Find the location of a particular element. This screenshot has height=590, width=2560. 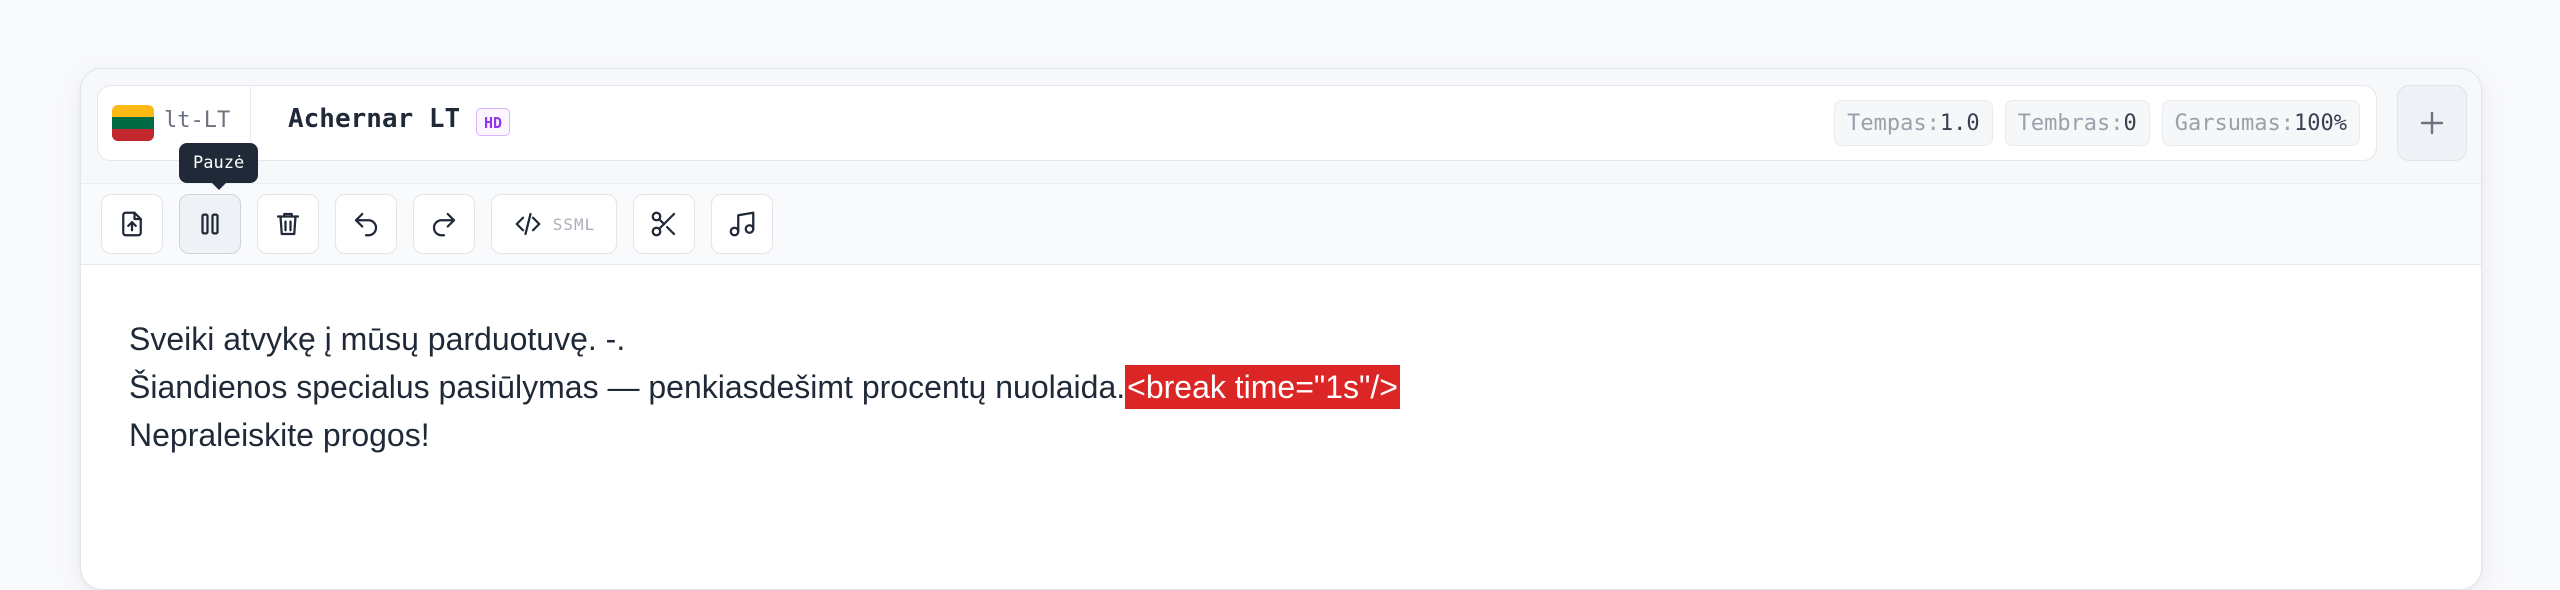

undo-icon is located at coordinates (366, 224).